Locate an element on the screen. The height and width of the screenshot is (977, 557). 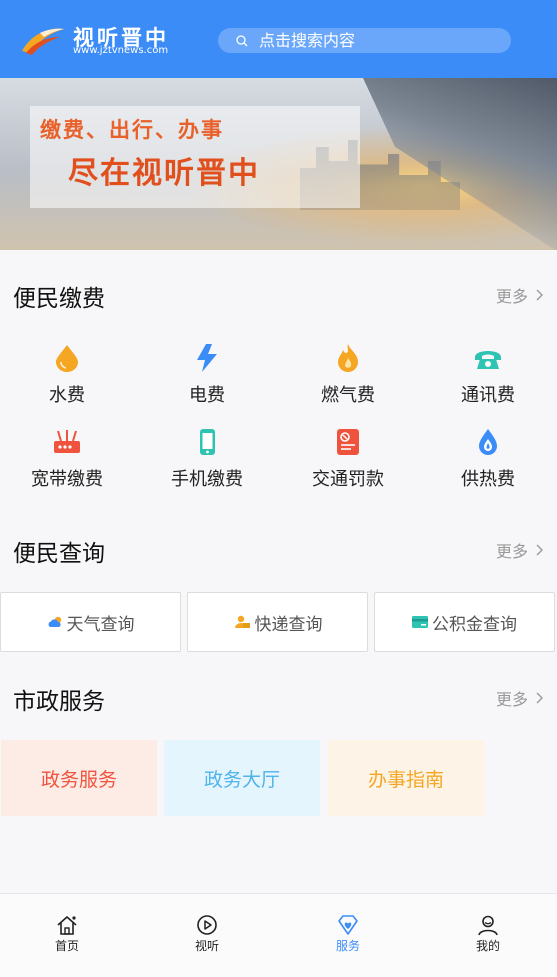
tab-label: 我的 is located at coordinates (487, 946).